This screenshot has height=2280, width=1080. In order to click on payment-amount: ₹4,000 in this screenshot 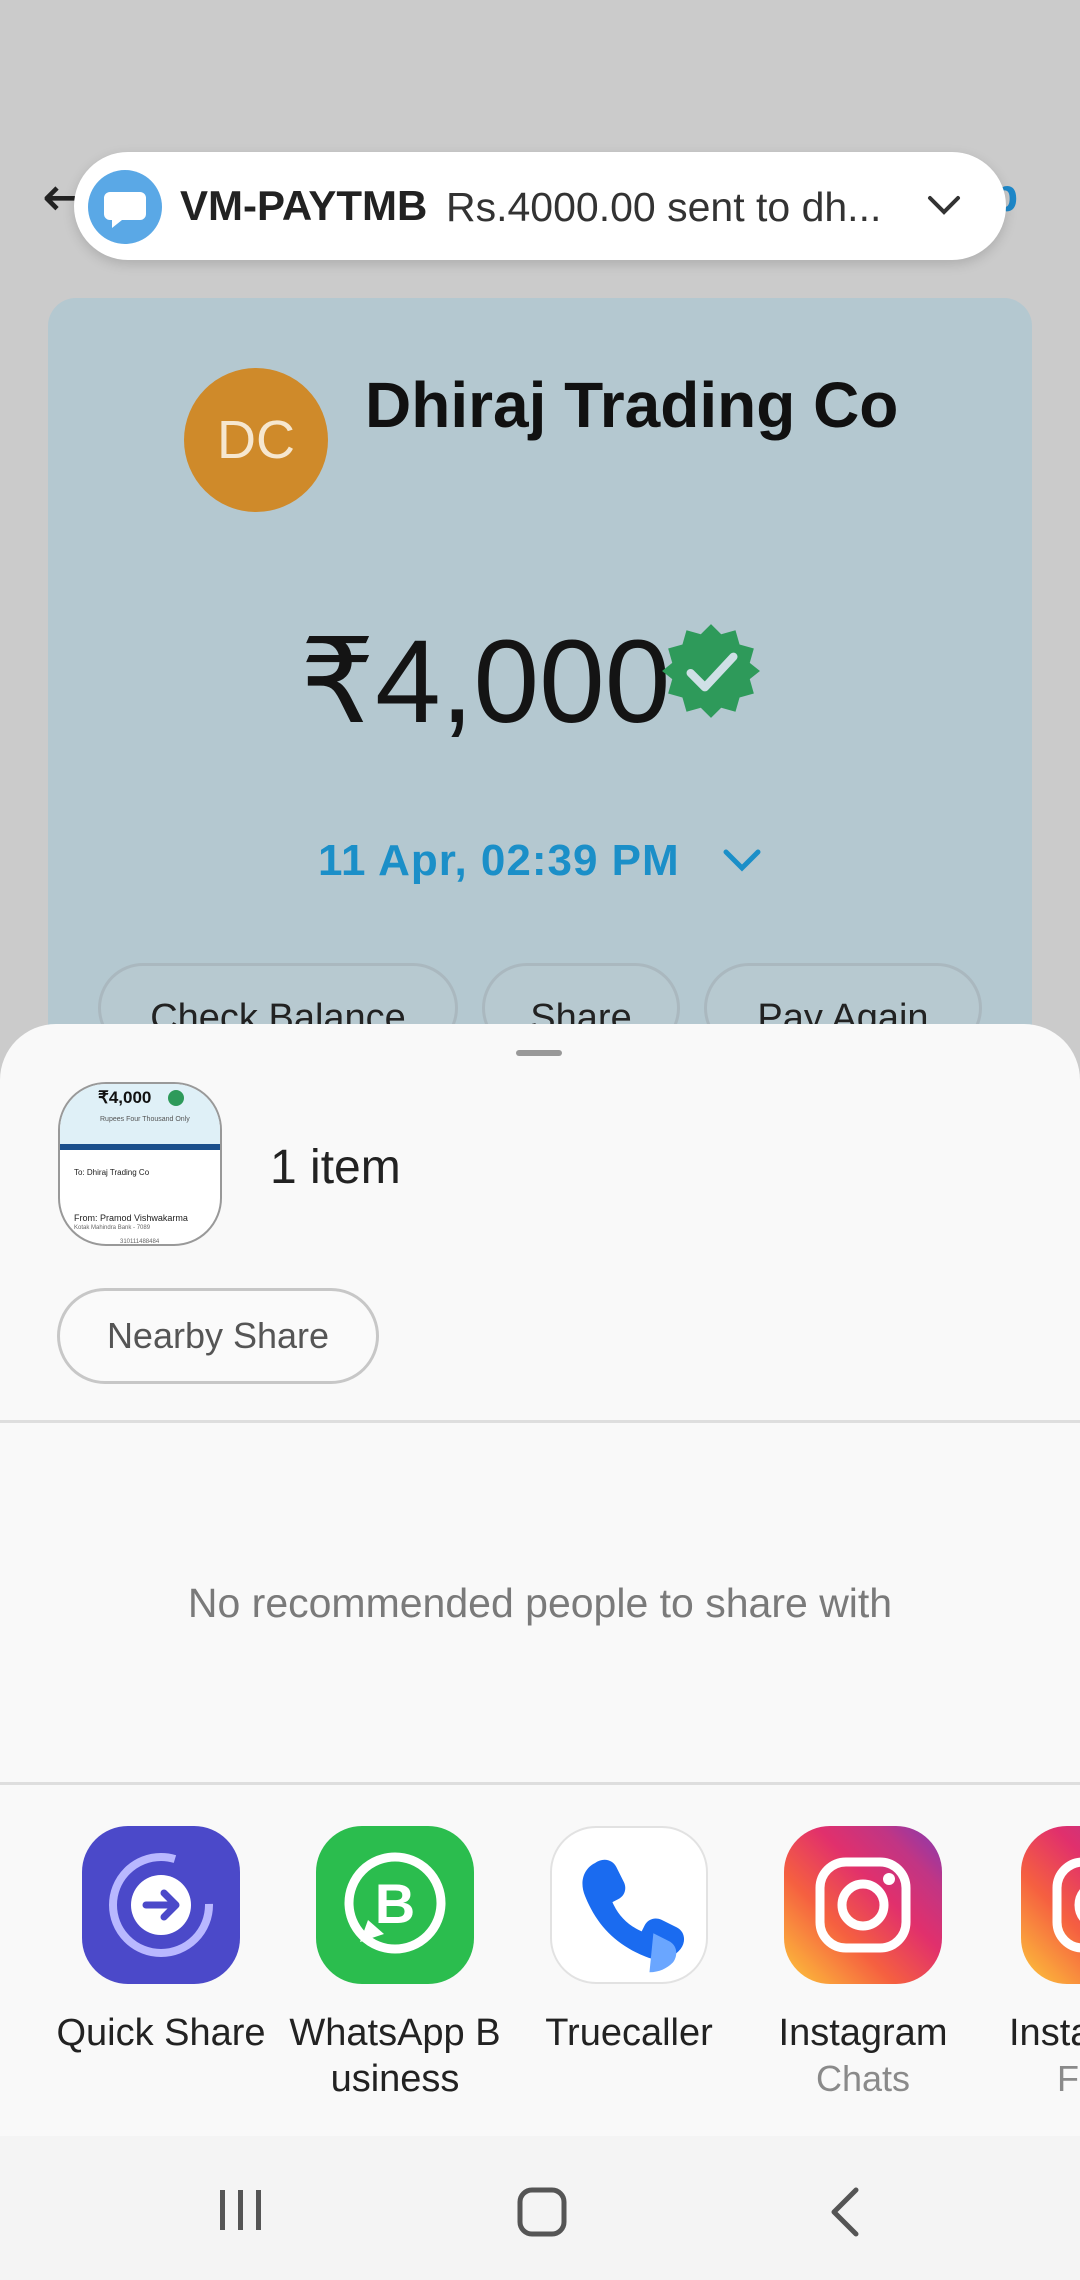, I will do `click(485, 682)`.